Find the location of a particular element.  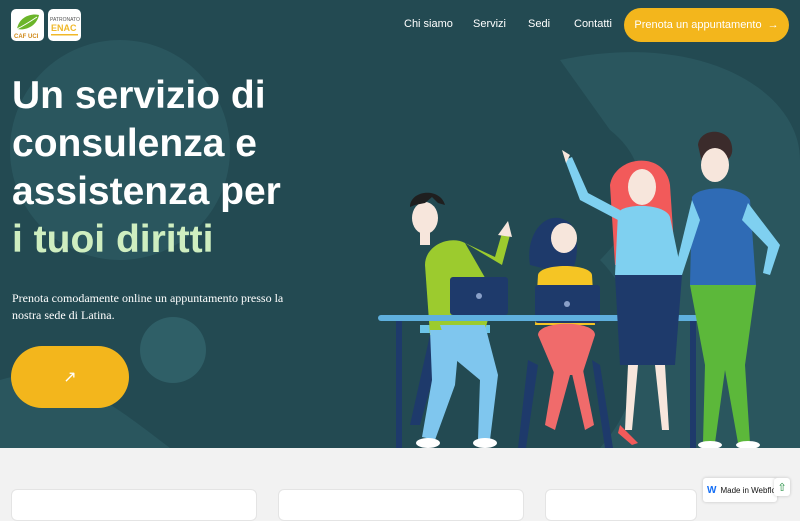

webflow-badge: W Made in Webflow is located at coordinates (740, 490).